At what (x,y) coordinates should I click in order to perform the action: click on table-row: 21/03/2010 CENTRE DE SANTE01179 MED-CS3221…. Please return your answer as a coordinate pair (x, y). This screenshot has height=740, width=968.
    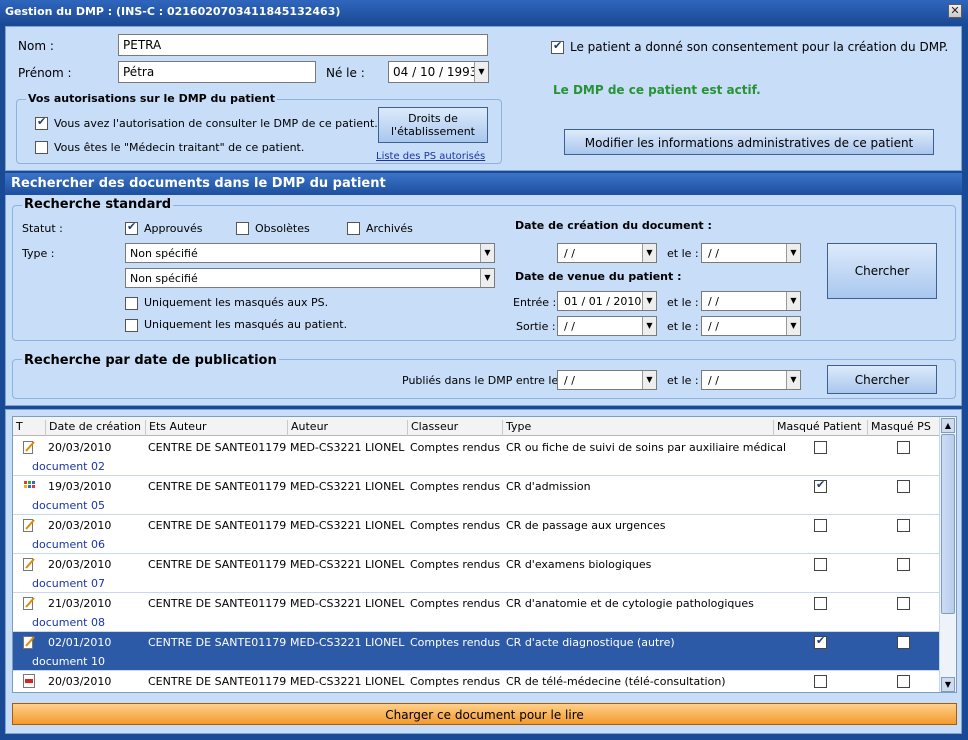
    Looking at the image, I should click on (477, 612).